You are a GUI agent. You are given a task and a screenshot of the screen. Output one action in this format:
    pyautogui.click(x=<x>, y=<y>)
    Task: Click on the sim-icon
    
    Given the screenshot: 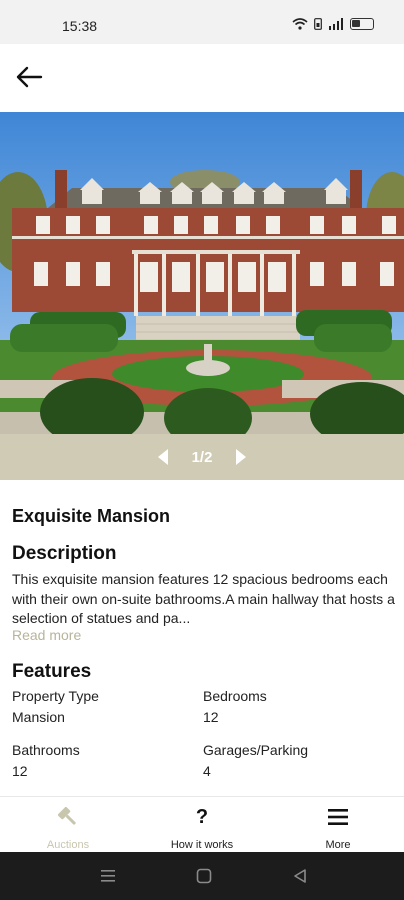 What is the action you would take?
    pyautogui.click(x=318, y=24)
    